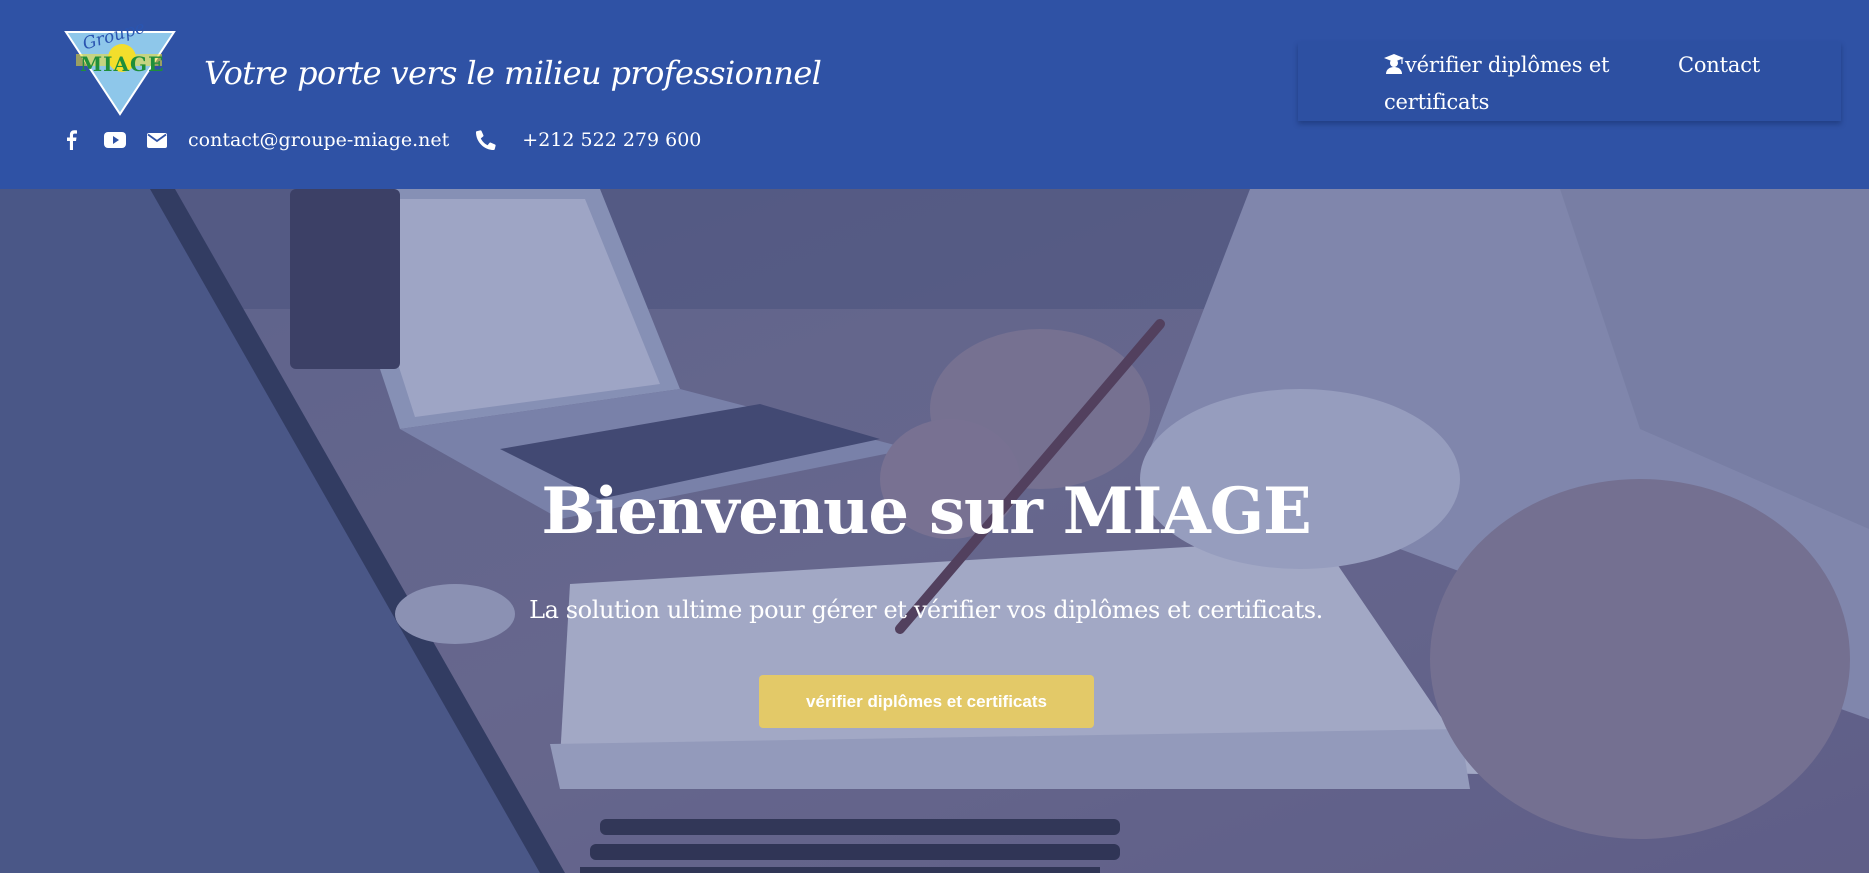 This screenshot has width=1869, height=873. Describe the element at coordinates (122, 64) in the screenshot. I see `logo-text-miage: MIAGE` at that location.